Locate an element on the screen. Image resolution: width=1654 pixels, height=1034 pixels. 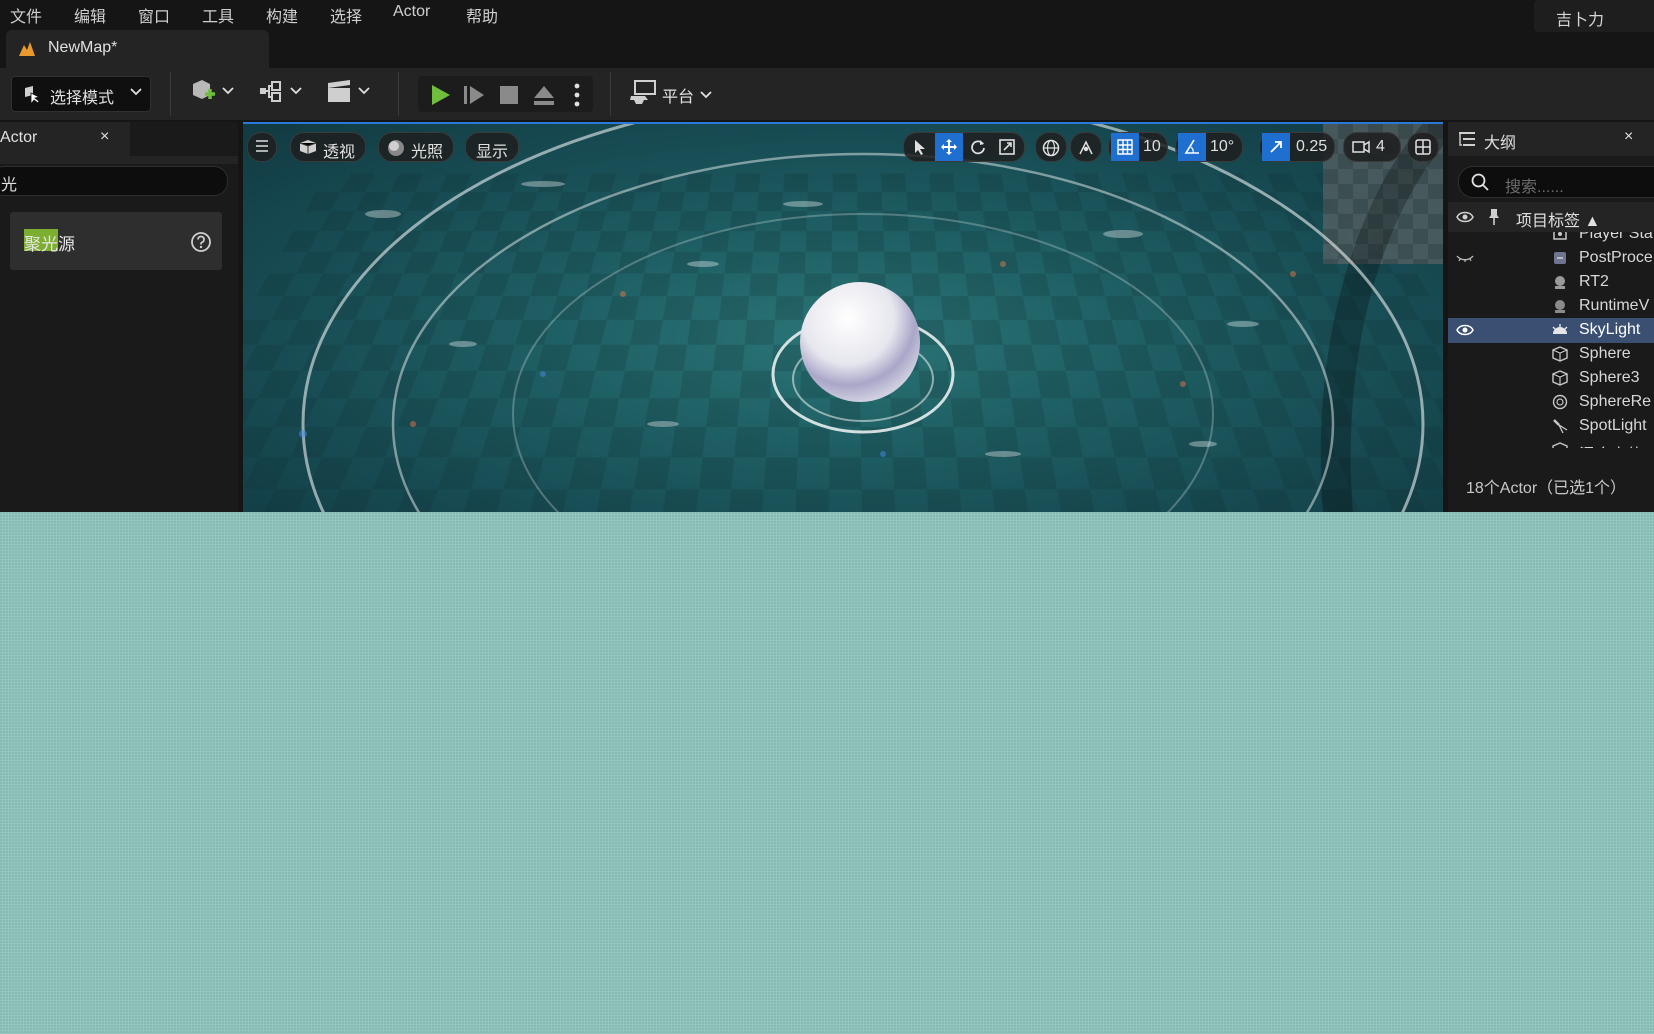
menu-select: 选择 is located at coordinates (346, 15).